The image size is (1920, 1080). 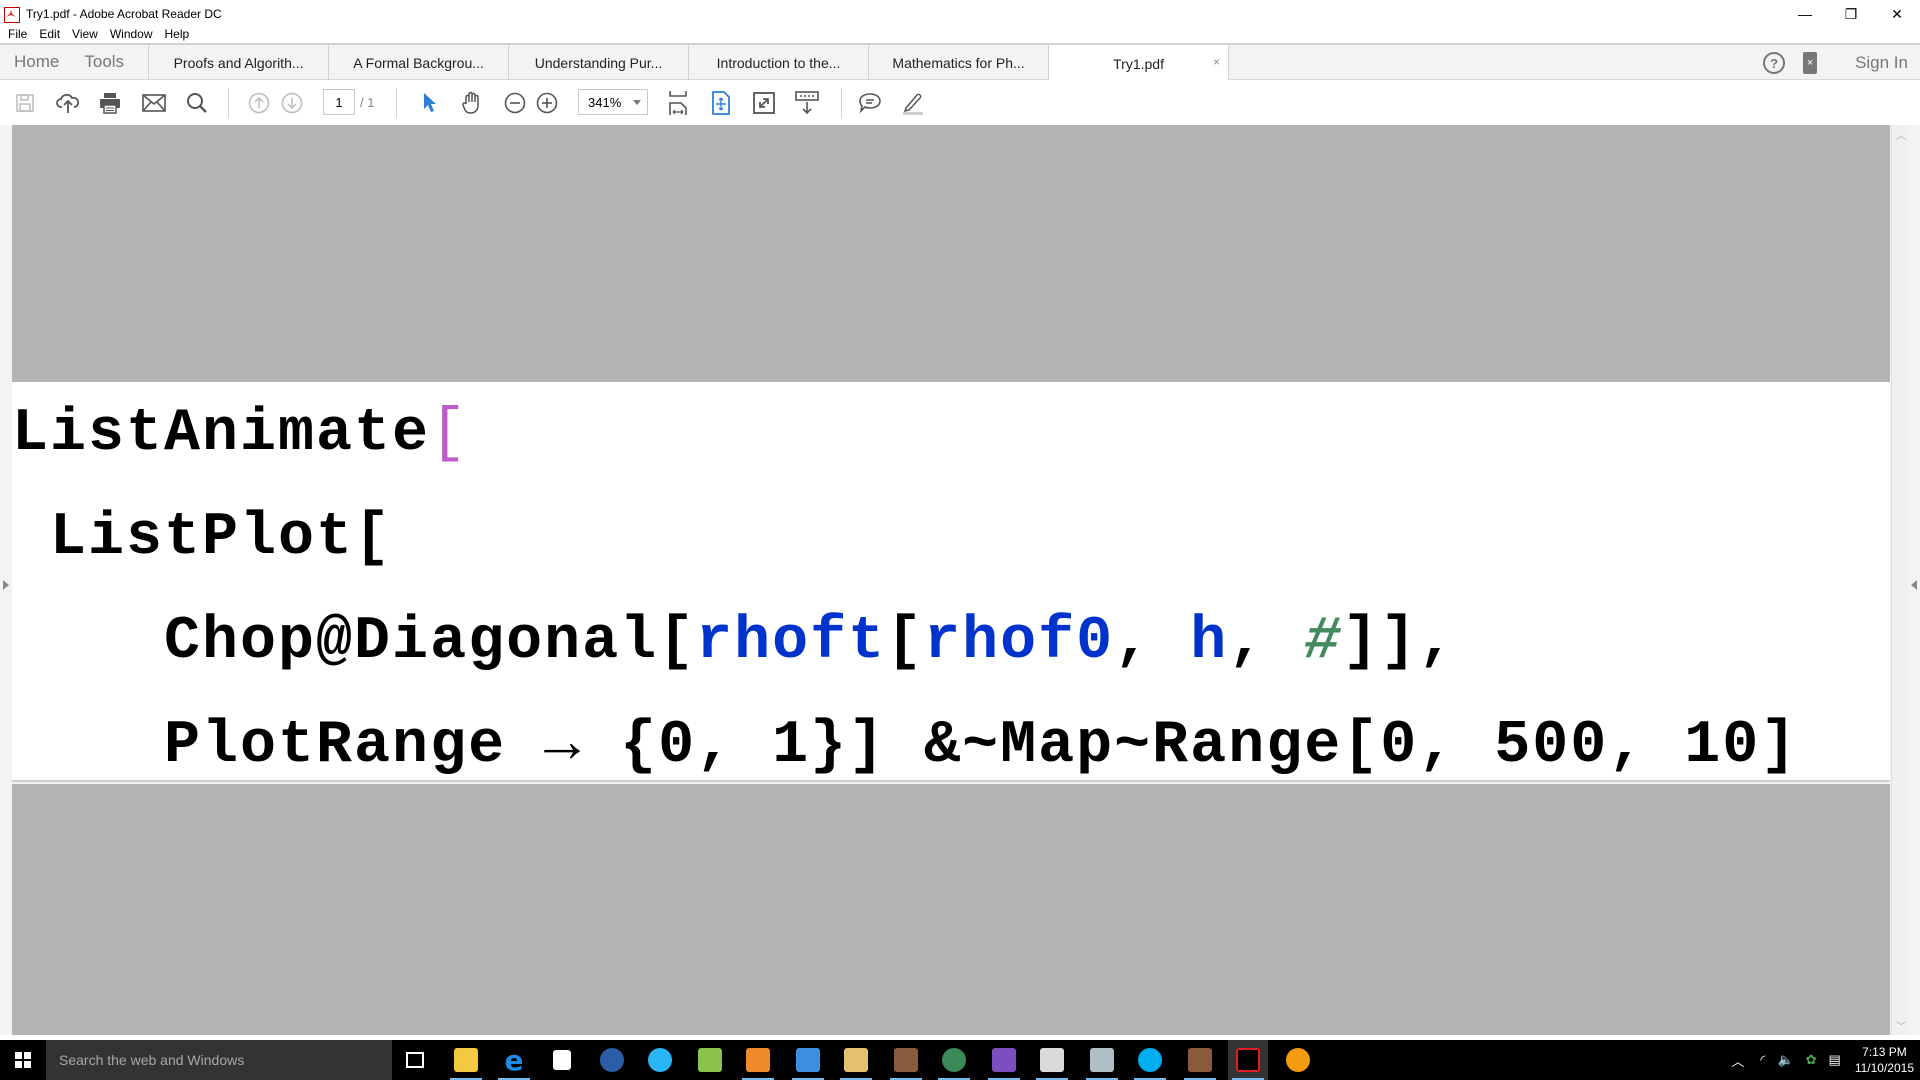 I want to click on nav-tools: Tools, so click(x=91, y=62).